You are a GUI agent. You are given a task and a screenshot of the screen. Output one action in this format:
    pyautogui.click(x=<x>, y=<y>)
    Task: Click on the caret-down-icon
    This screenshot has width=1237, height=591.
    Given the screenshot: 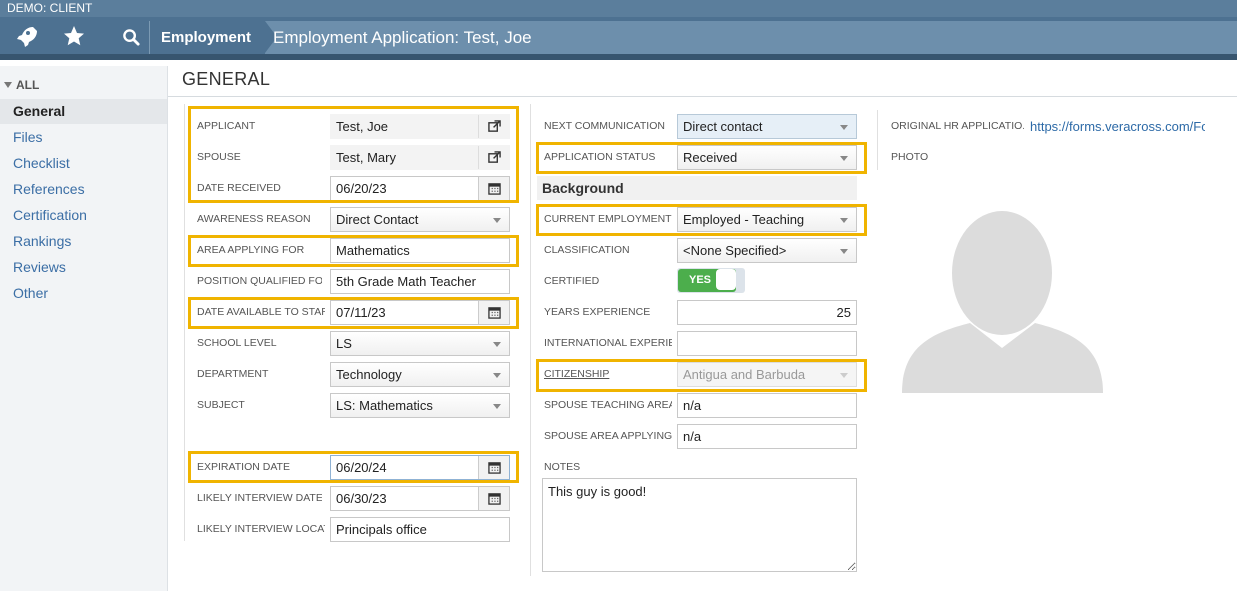 What is the action you would take?
    pyautogui.click(x=8, y=85)
    